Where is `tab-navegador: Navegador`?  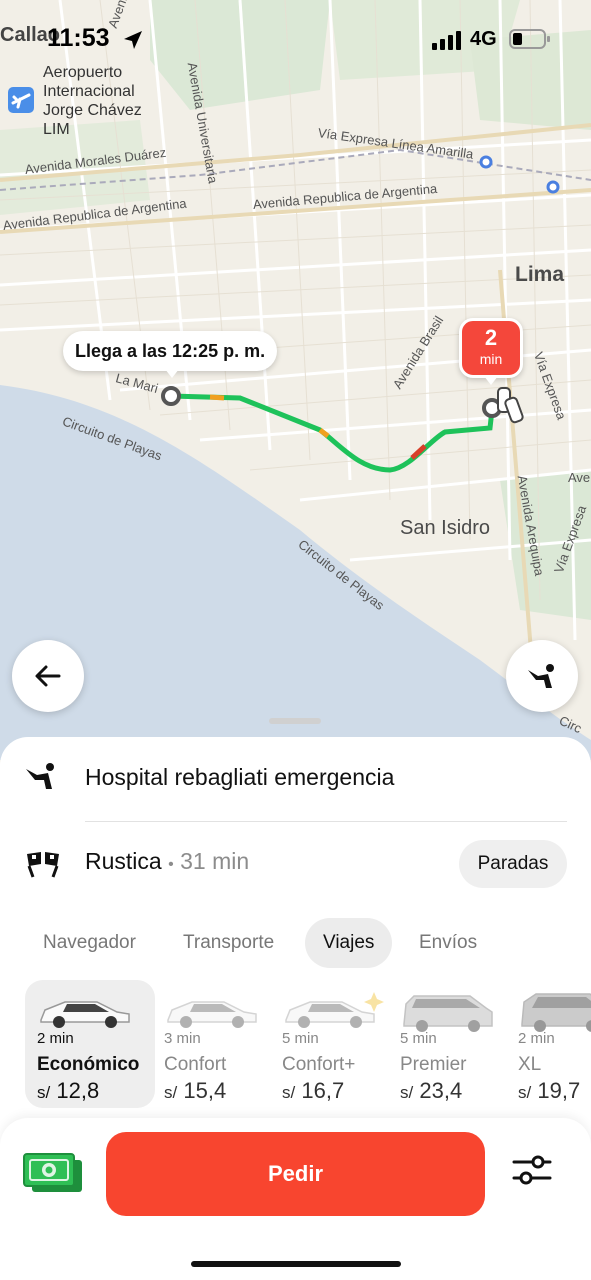
tab-navegador: Navegador is located at coordinates (89, 943).